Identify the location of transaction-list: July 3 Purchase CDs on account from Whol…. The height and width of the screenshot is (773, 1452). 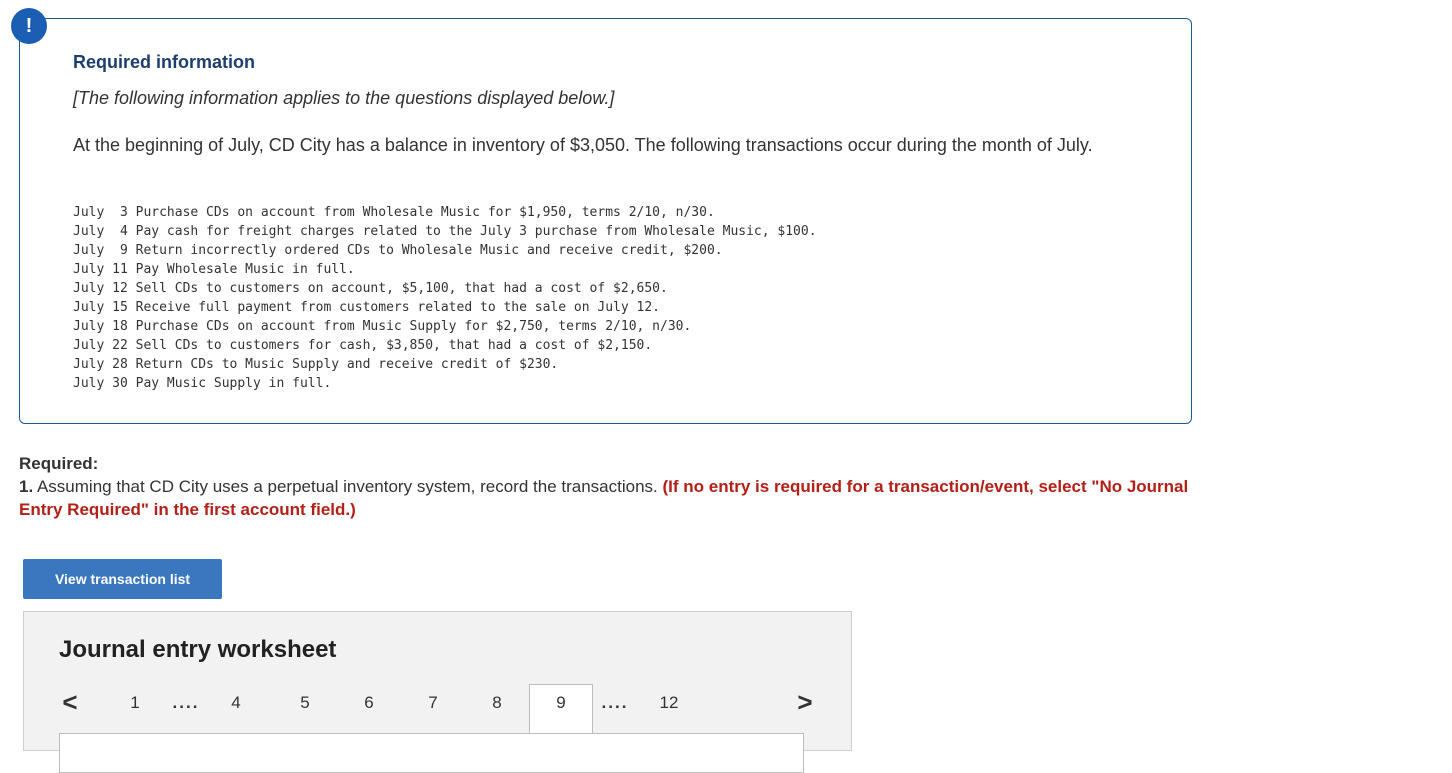
(445, 298).